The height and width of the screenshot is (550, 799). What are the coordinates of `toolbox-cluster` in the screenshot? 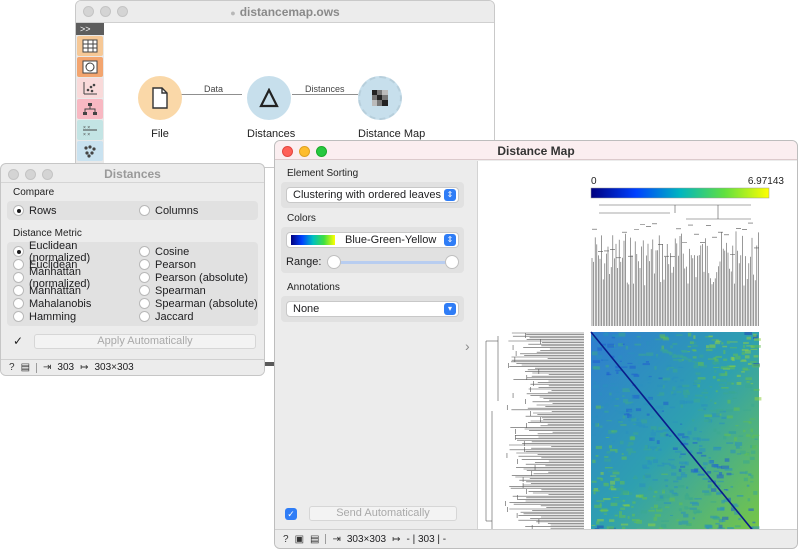 It's located at (90, 151).